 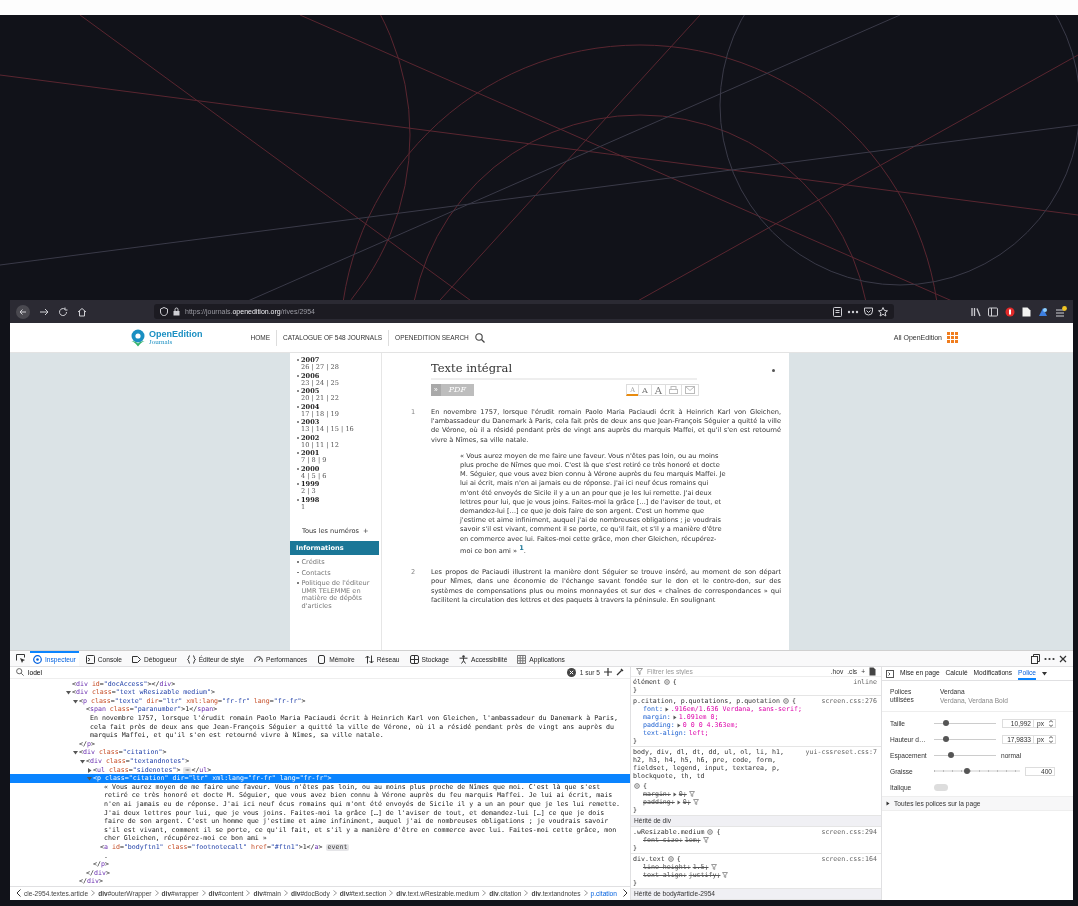 What do you see at coordinates (620, 672) in the screenshot?
I see `eyedropper-icon` at bounding box center [620, 672].